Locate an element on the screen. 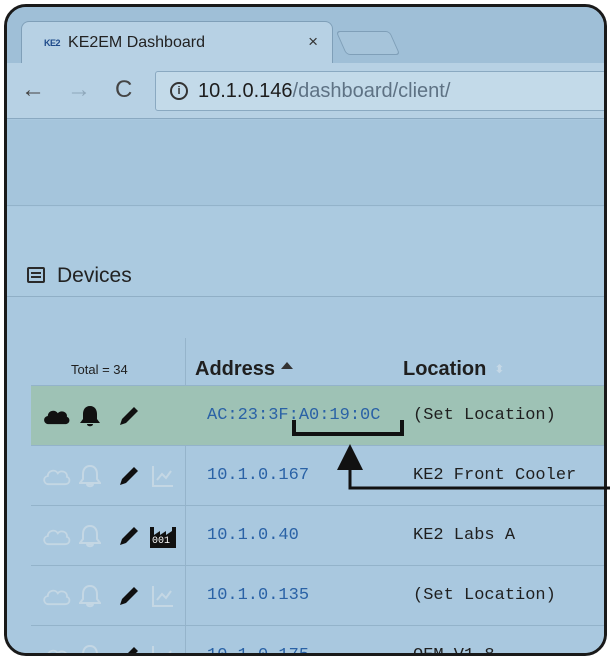 The height and width of the screenshot is (659, 610). device-location: KE2 Front Cooler is located at coordinates (495, 475).